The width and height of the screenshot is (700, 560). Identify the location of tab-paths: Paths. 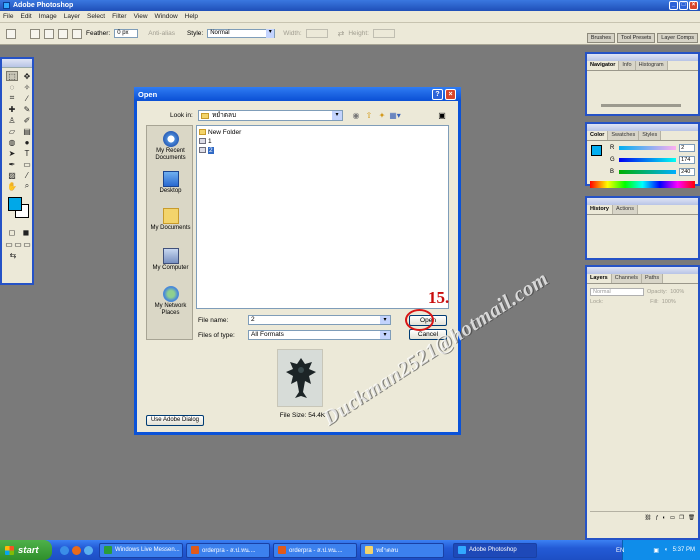
(653, 278).